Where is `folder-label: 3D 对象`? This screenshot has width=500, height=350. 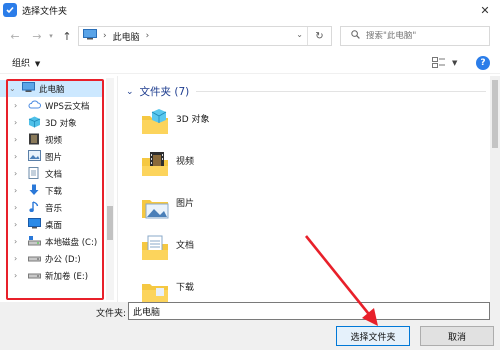
folder-label: 3D 对象 is located at coordinates (193, 120).